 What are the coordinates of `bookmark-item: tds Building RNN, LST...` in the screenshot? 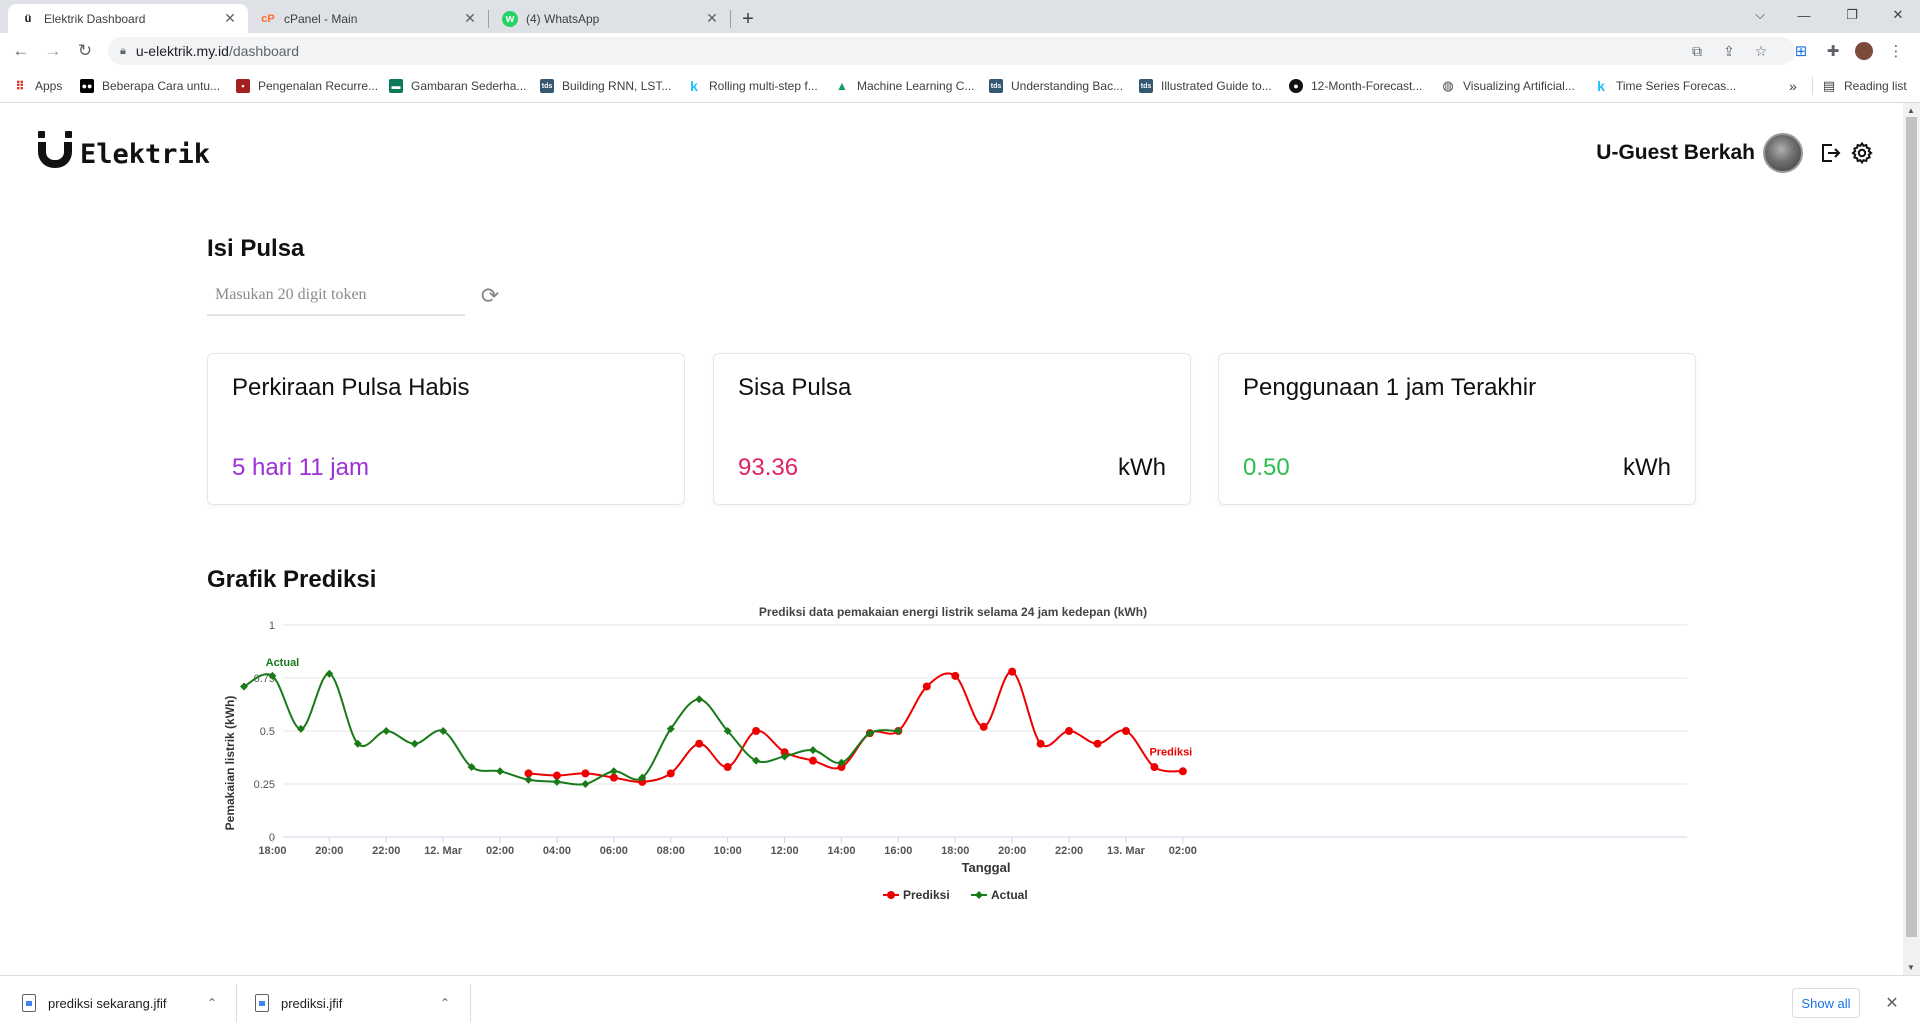 It's located at (605, 86).